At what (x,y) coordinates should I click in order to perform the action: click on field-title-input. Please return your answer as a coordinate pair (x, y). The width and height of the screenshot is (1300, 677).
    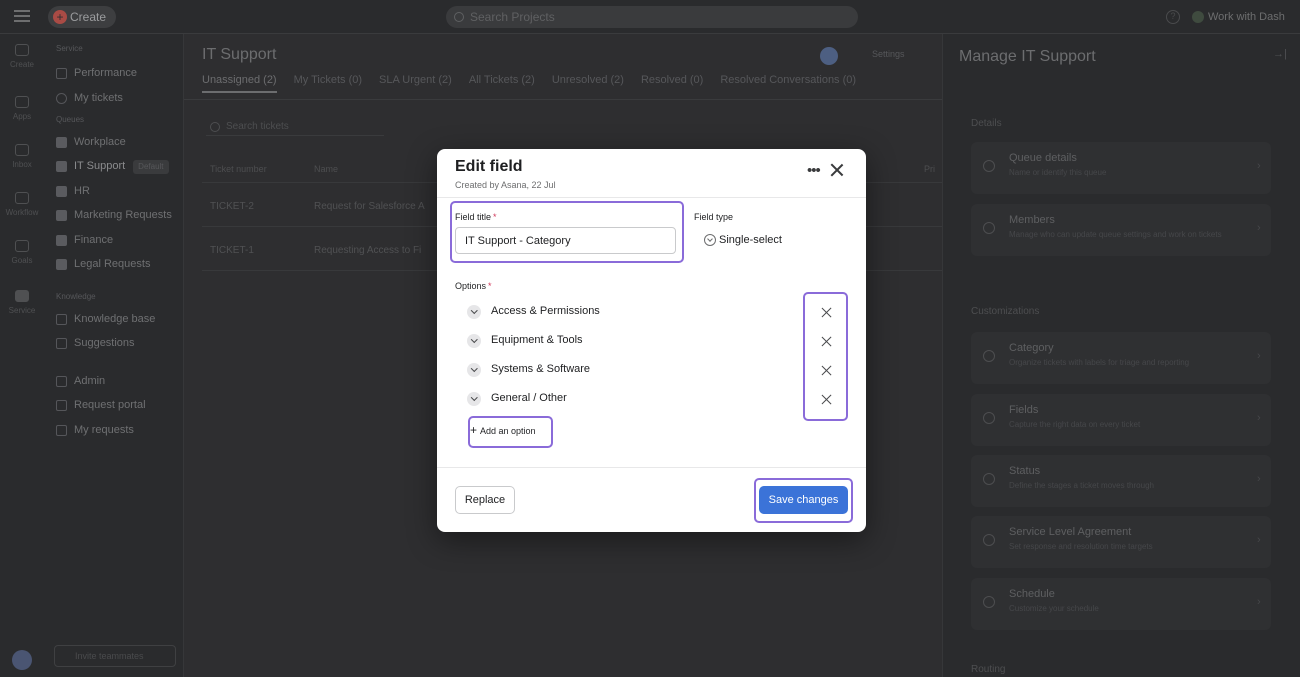
    Looking at the image, I should click on (565, 240).